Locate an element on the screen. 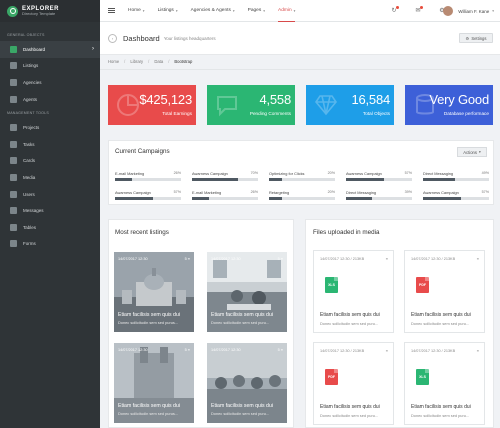  back-button: ‹ is located at coordinates (112, 38).